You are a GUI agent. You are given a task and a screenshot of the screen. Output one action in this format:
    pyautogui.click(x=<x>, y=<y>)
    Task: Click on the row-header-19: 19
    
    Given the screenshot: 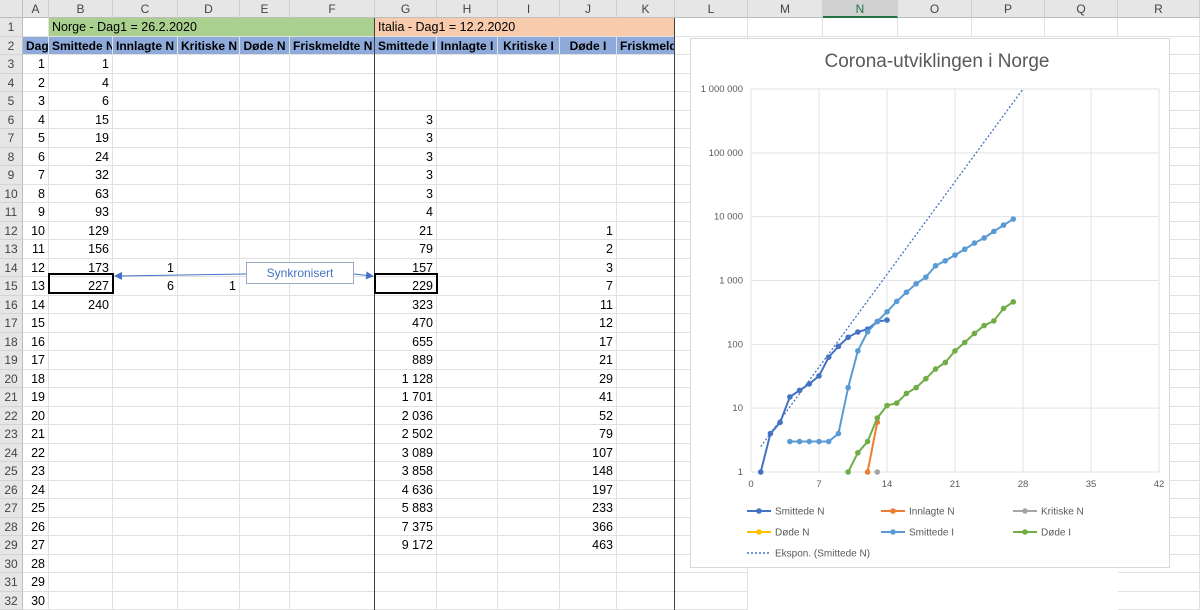 What is the action you would take?
    pyautogui.click(x=11, y=360)
    